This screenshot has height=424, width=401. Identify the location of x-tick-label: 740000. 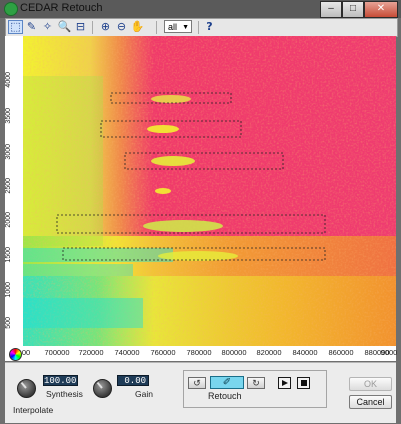
(127, 352).